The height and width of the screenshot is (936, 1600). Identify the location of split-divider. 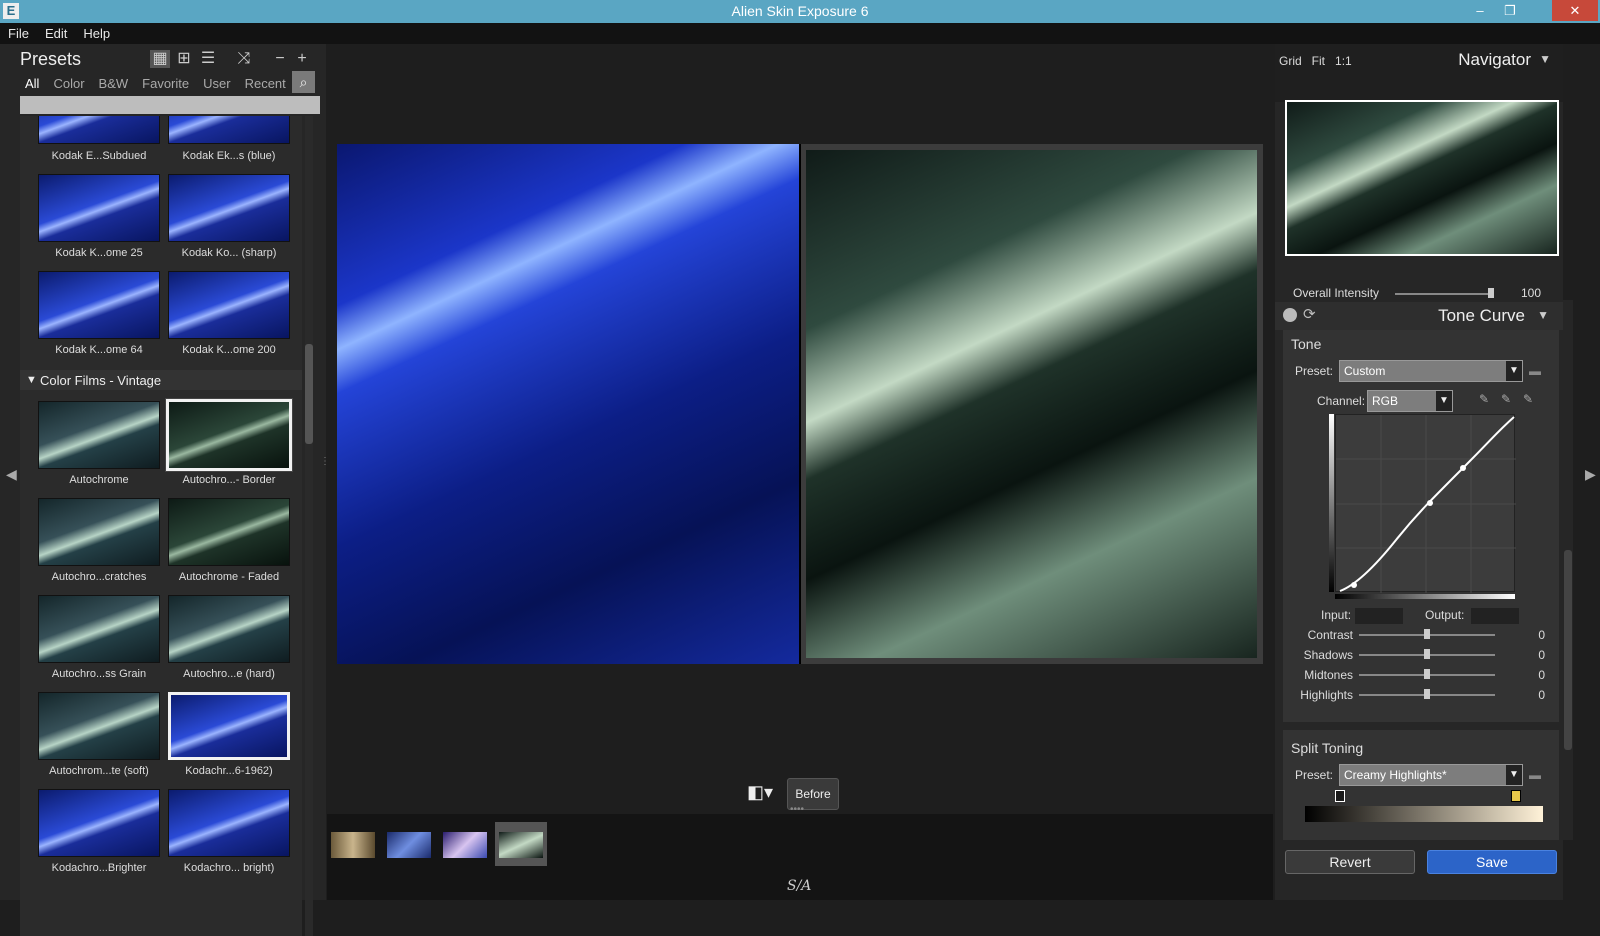
(800, 404).